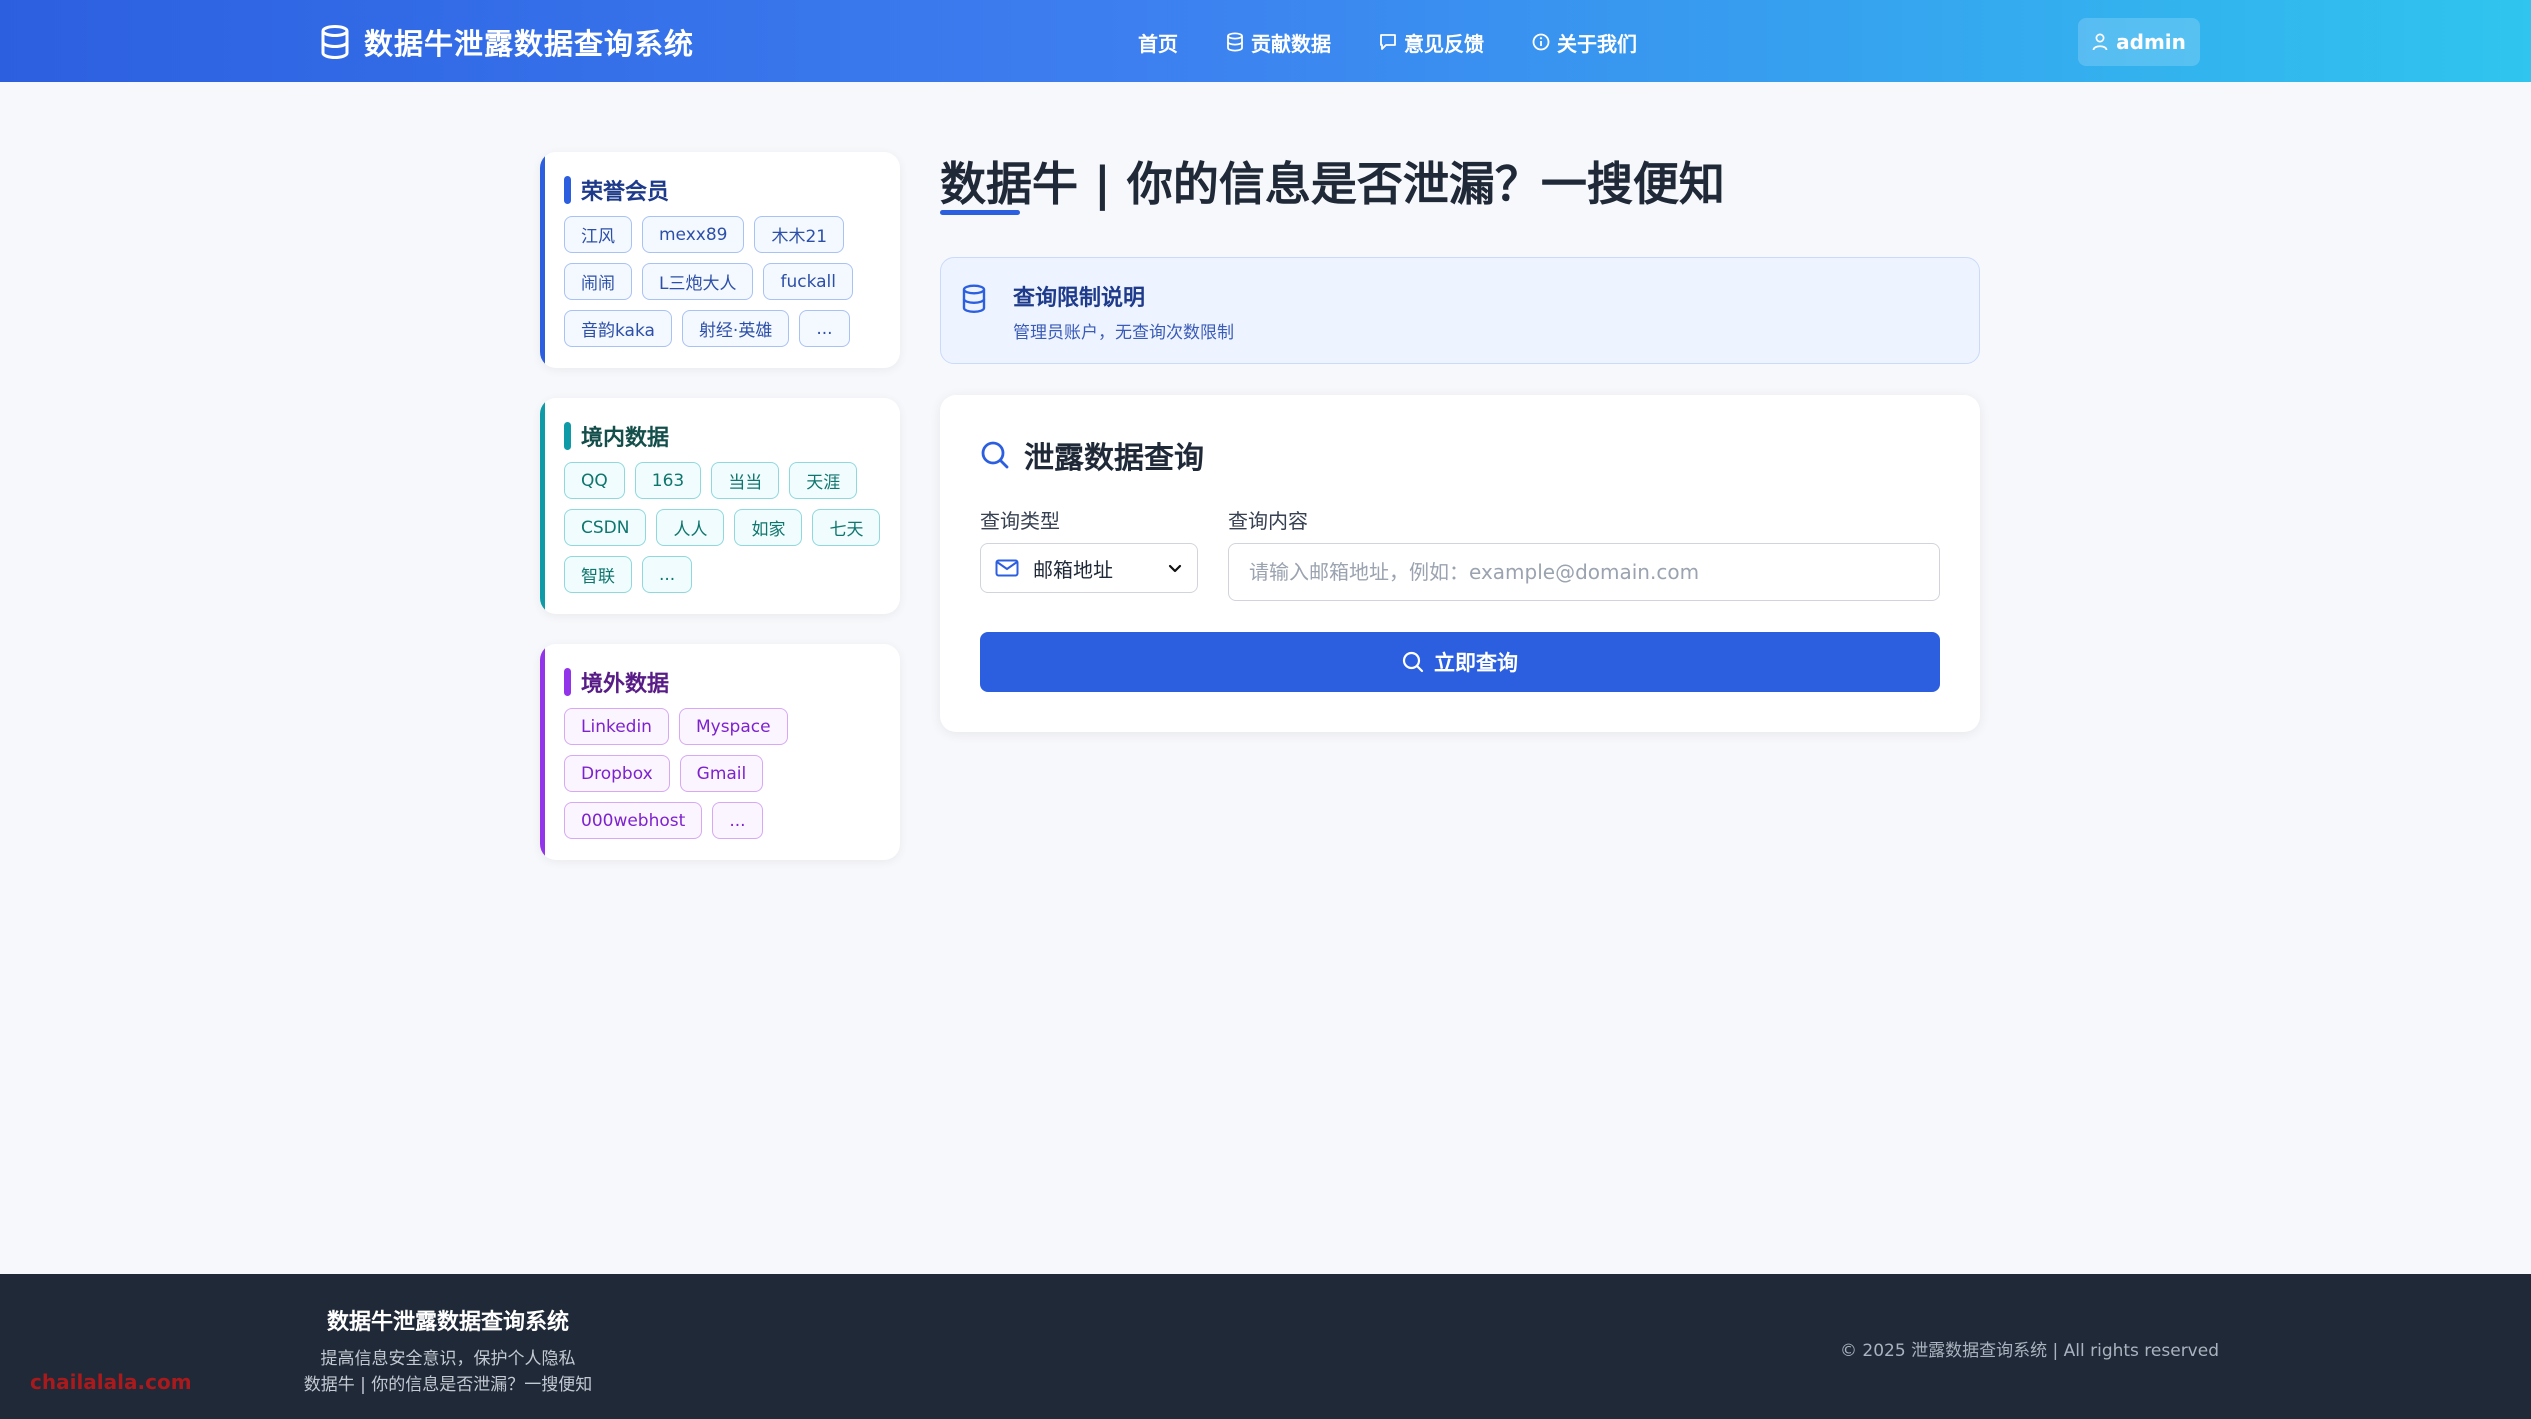 The width and height of the screenshot is (2531, 1419). Describe the element at coordinates (616, 436) in the screenshot. I see `domestic-data-title: 境内数据` at that location.